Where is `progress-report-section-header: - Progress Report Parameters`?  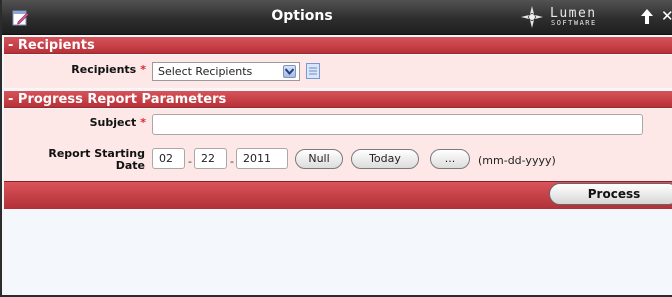 progress-report-section-header: - Progress Report Parameters is located at coordinates (338, 99).